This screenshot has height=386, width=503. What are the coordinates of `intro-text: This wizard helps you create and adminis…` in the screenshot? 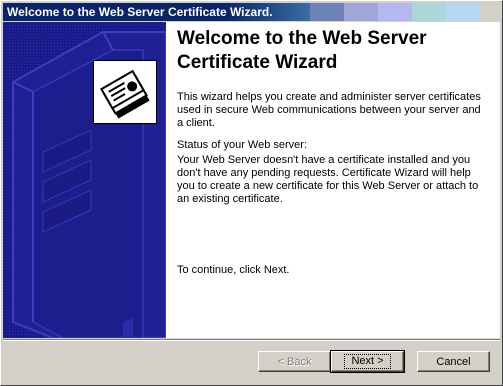 It's located at (329, 110).